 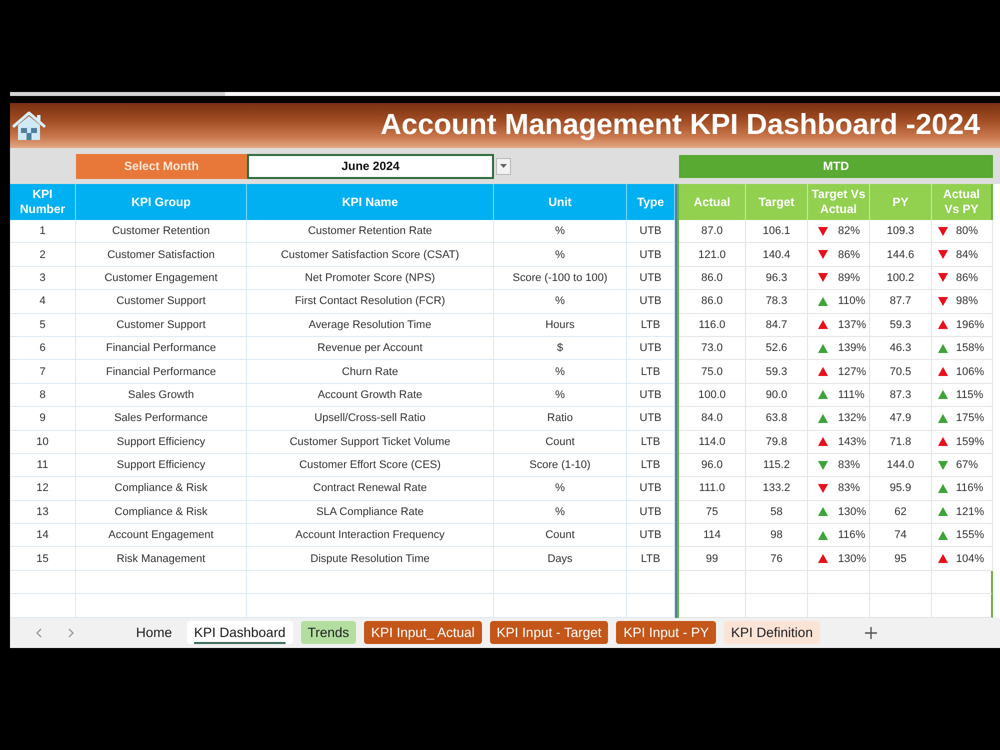 I want to click on table-cell: Score (1-10), so click(x=560, y=466).